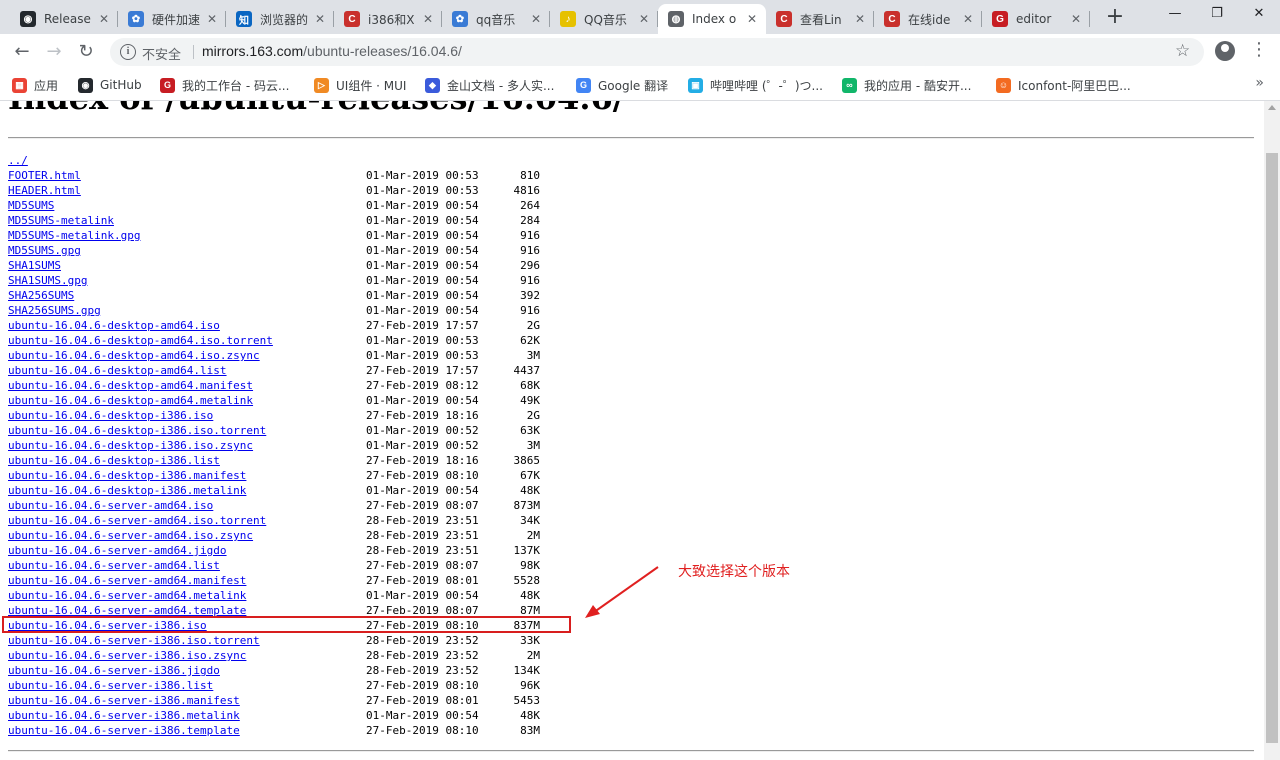 The image size is (1280, 760). I want to click on restore-button: ❐, so click(1217, 15).